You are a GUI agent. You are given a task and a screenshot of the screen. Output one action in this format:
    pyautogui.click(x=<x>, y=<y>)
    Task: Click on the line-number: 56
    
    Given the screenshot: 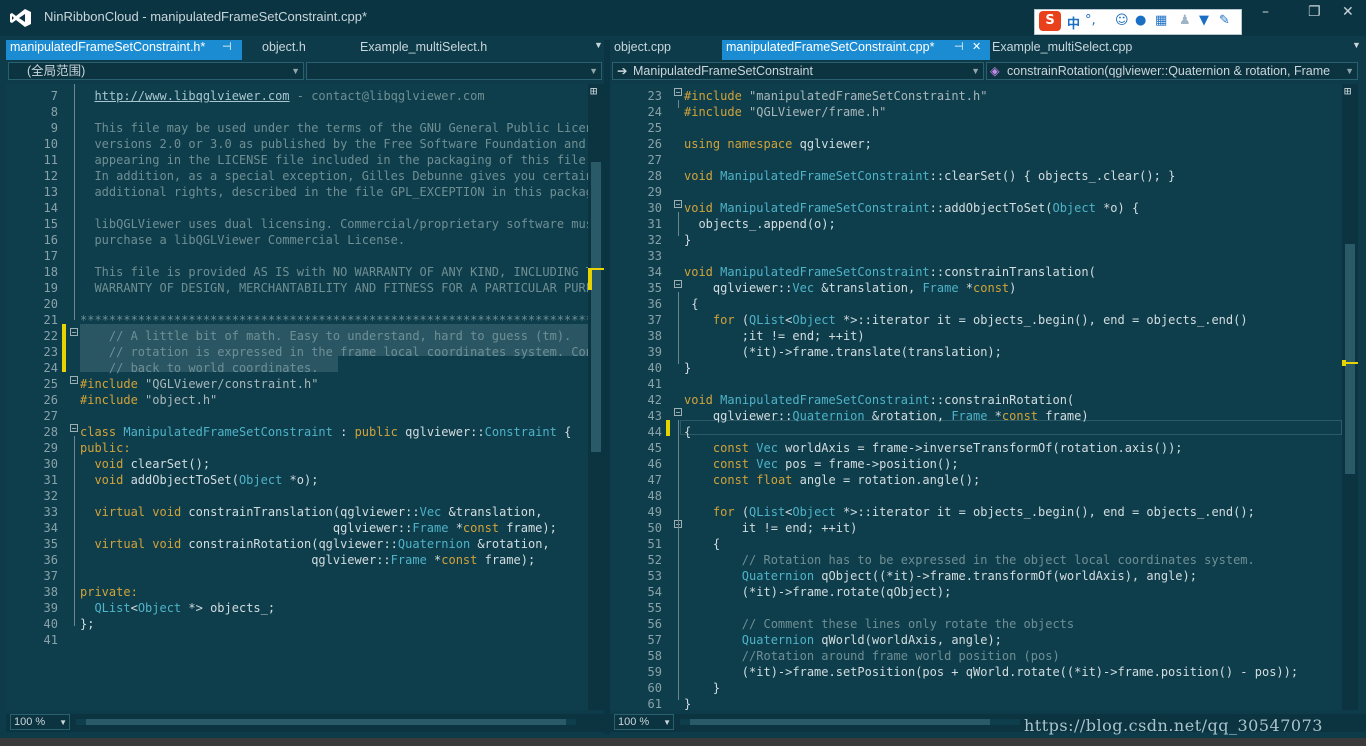 What is the action you would take?
    pyautogui.click(x=654, y=624)
    